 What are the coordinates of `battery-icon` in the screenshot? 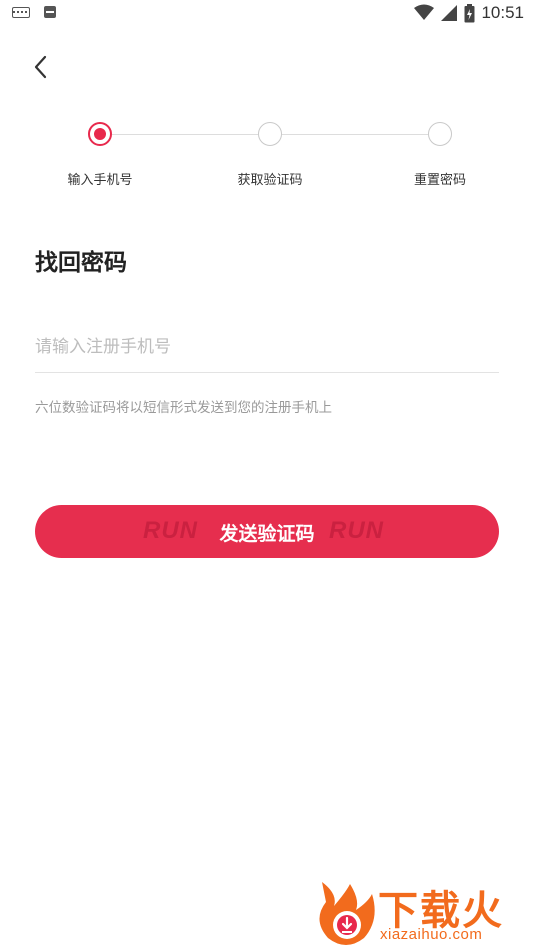 It's located at (469, 12).